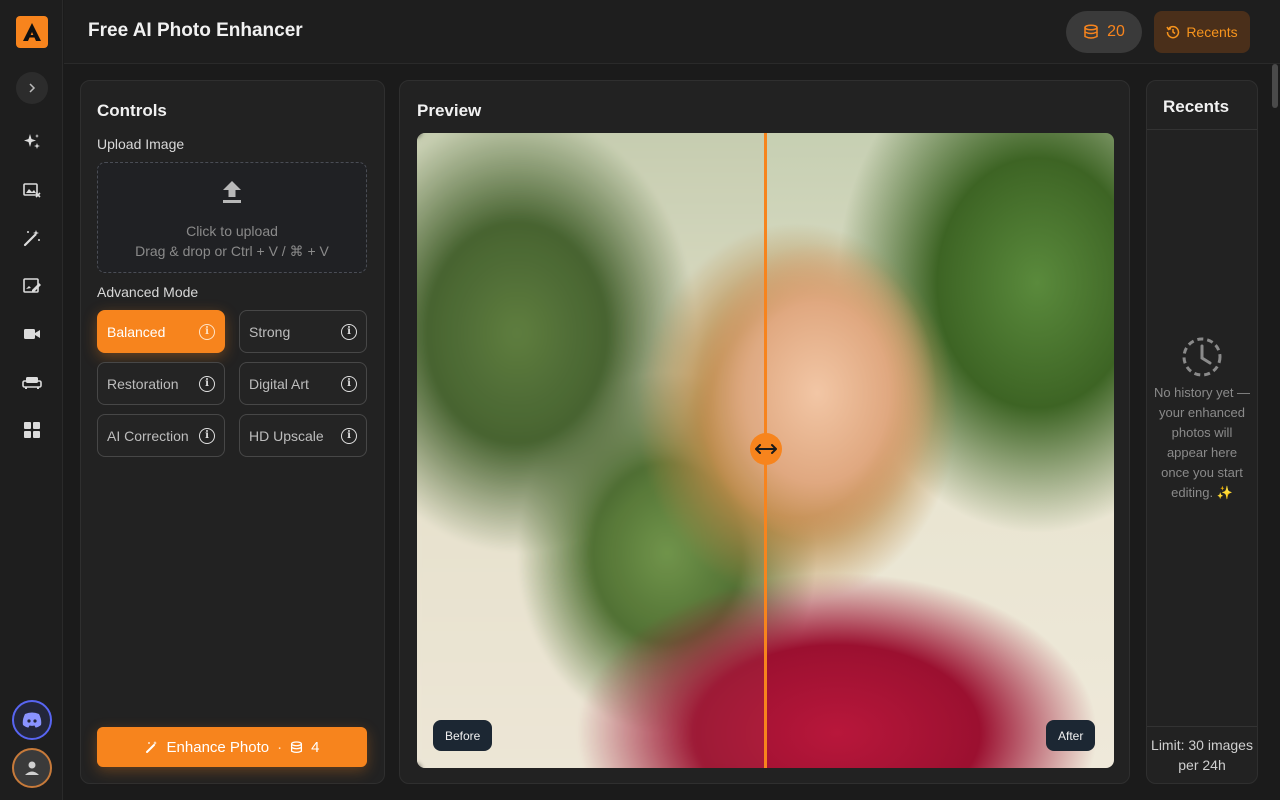 Image resolution: width=1280 pixels, height=800 pixels. I want to click on page-title: Free AI Photo Enhancer, so click(195, 30).